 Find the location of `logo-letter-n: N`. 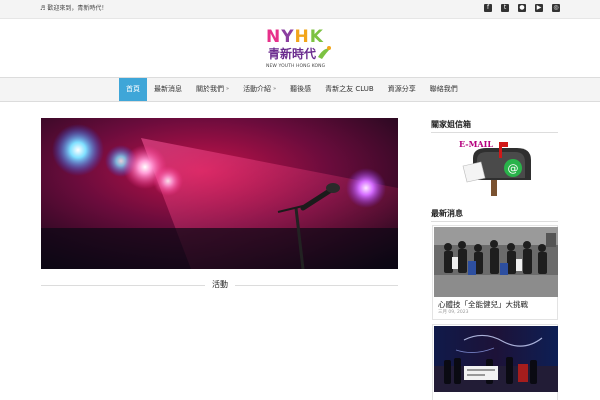

logo-letter-n: N is located at coordinates (273, 37).